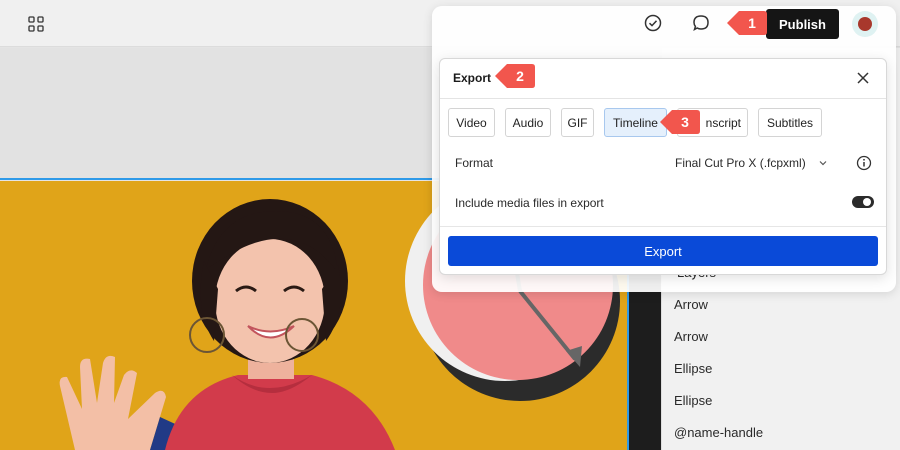  Describe the element at coordinates (36, 24) in the screenshot. I see `grid-icon` at that location.